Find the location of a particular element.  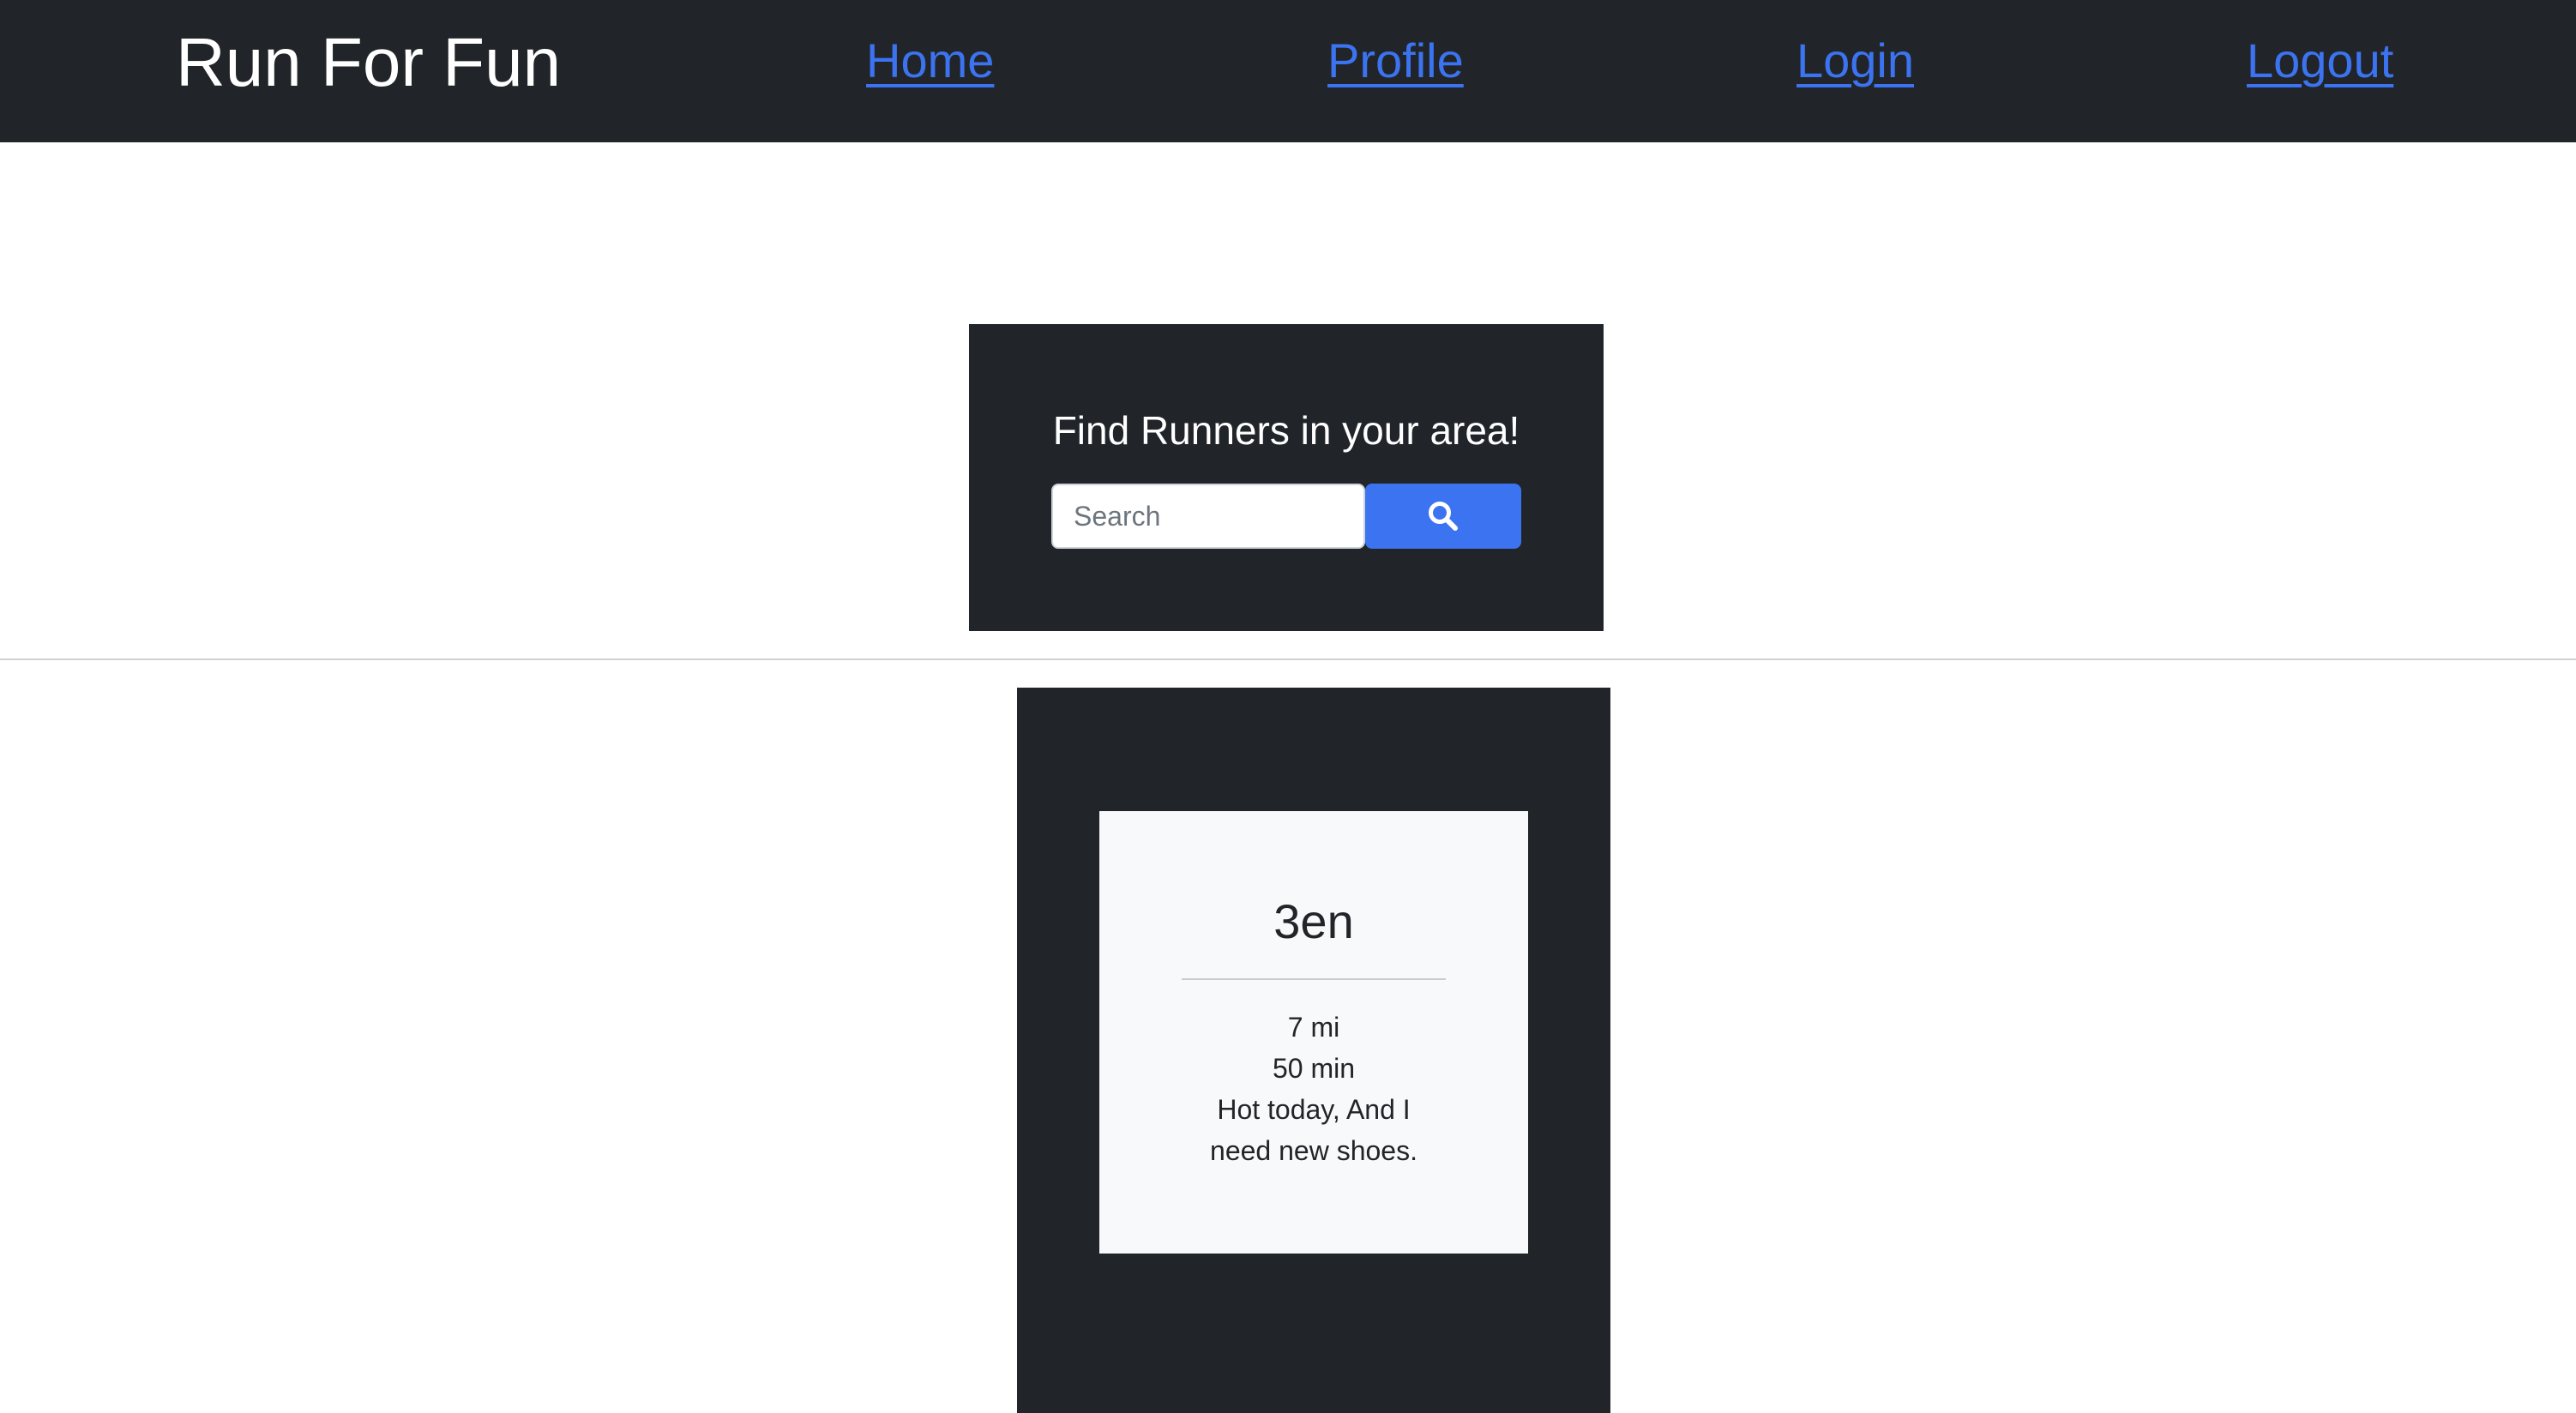

run-distance: 7 mi is located at coordinates (1313, 1028).